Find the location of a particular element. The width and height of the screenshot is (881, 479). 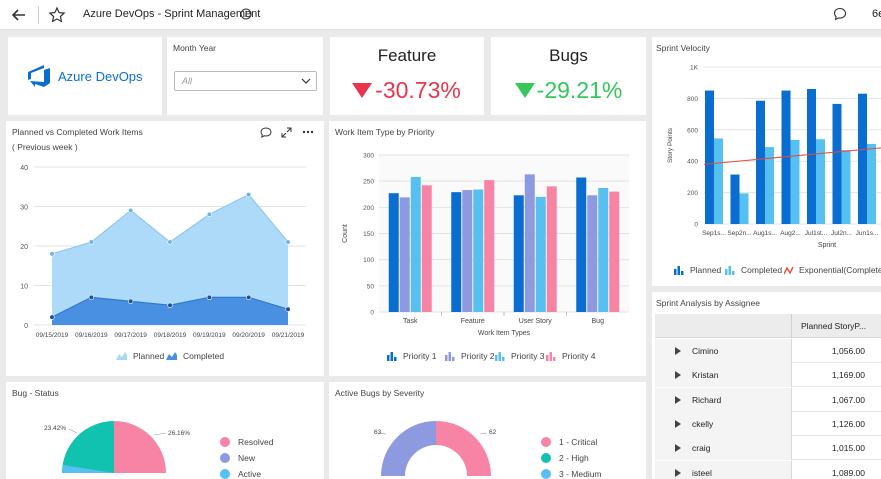

legend-priority-4: Priority 4 is located at coordinates (571, 356).